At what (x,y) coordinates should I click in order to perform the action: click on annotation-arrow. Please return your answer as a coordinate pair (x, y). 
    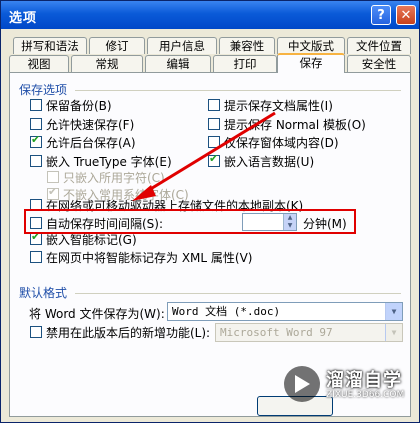
    Looking at the image, I should click on (204, 156).